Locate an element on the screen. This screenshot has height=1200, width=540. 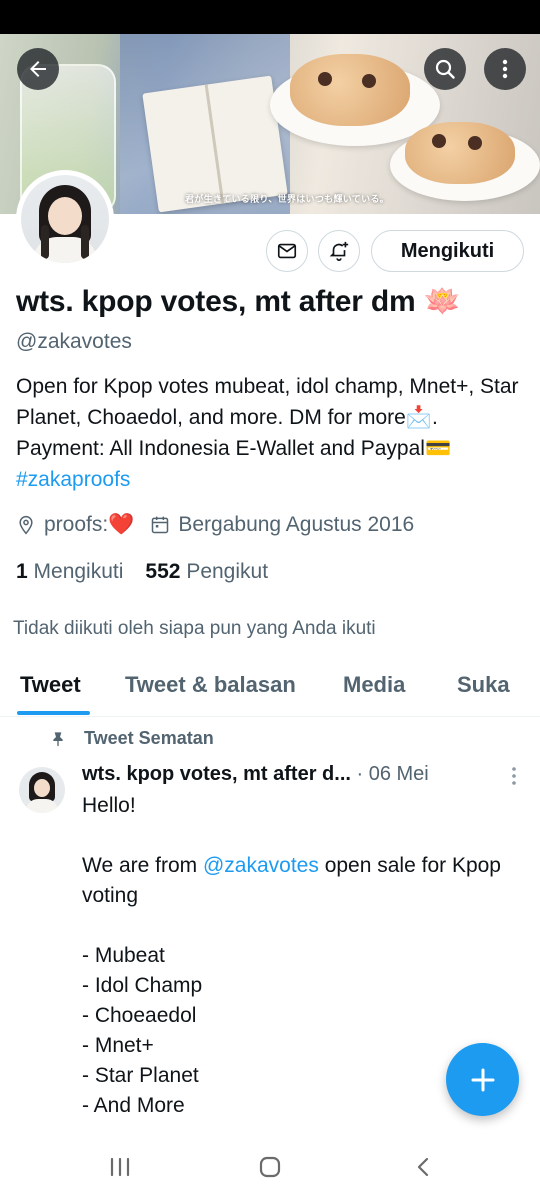
active-tab-indicator is located at coordinates (53, 713).